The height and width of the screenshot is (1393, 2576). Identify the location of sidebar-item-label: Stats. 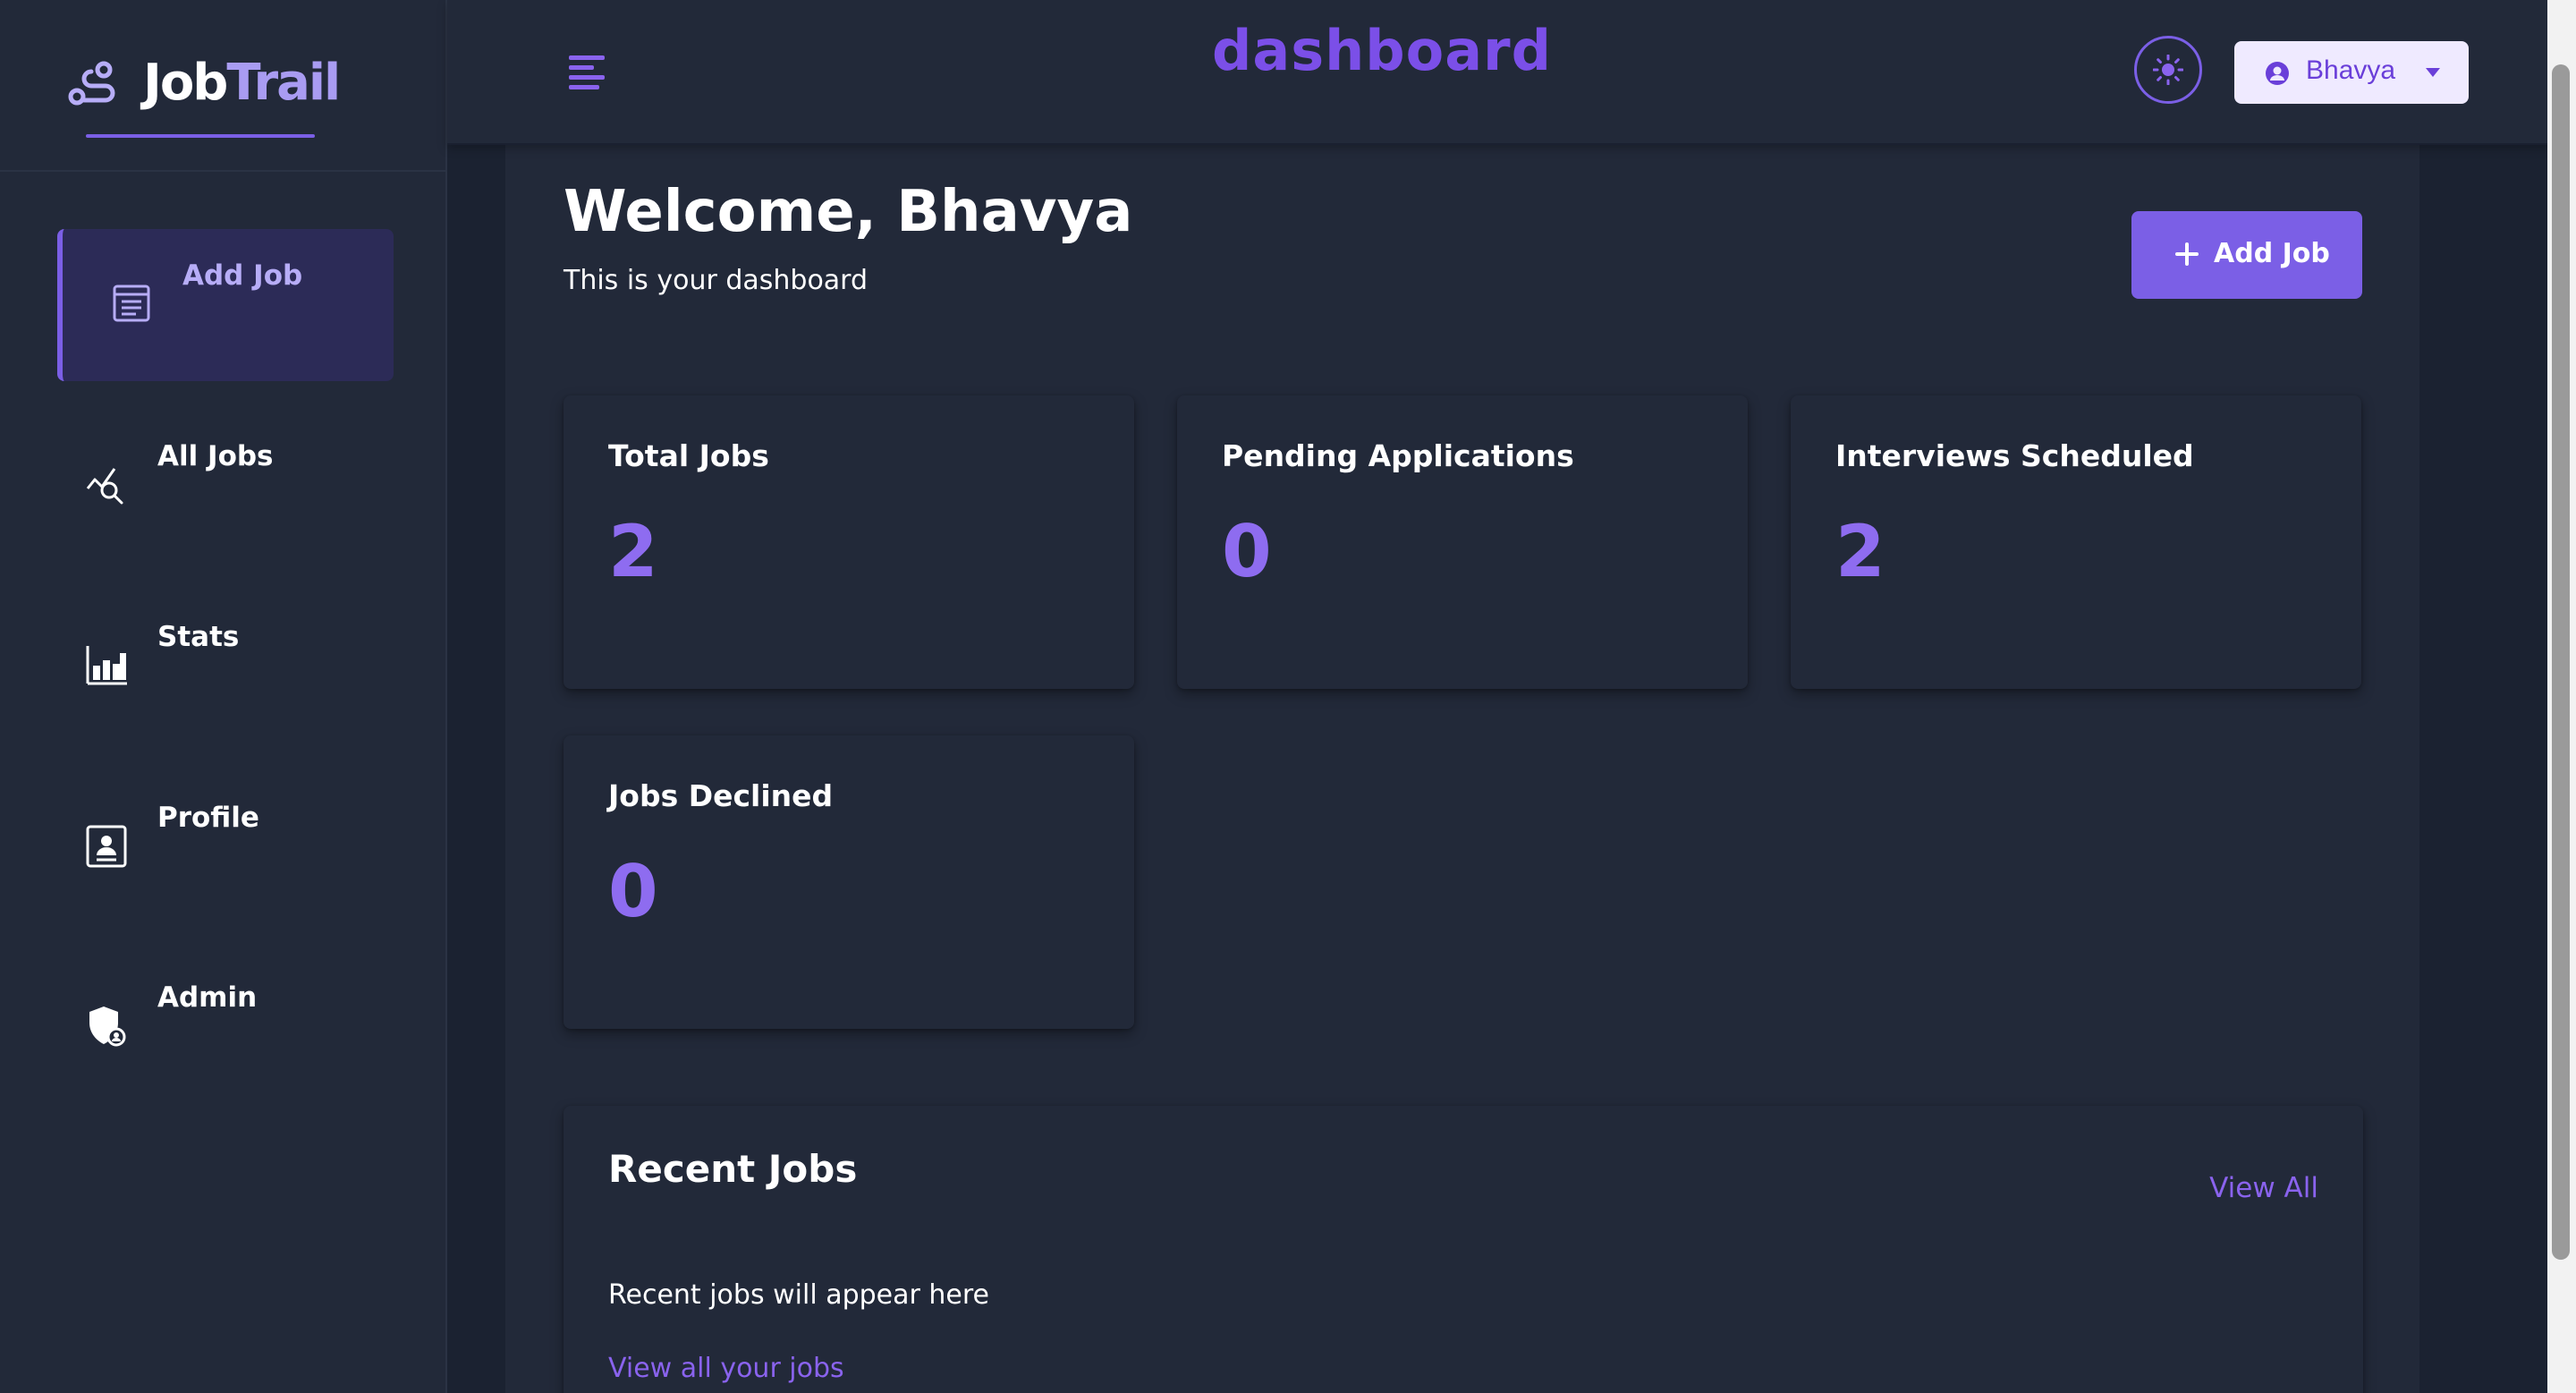
(198, 637).